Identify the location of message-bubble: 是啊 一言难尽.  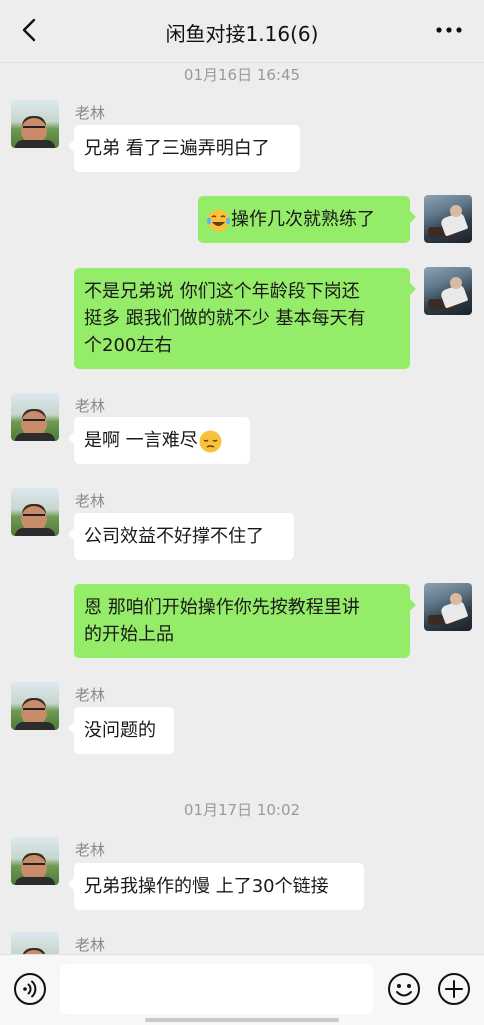
(159, 440).